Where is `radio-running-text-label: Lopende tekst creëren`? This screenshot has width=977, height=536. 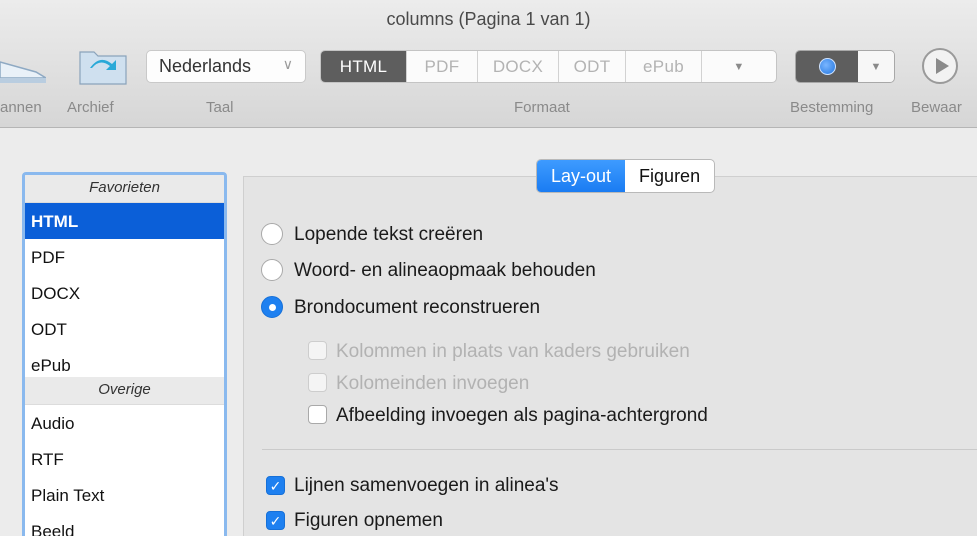
radio-running-text-label: Lopende tekst creëren is located at coordinates (389, 234).